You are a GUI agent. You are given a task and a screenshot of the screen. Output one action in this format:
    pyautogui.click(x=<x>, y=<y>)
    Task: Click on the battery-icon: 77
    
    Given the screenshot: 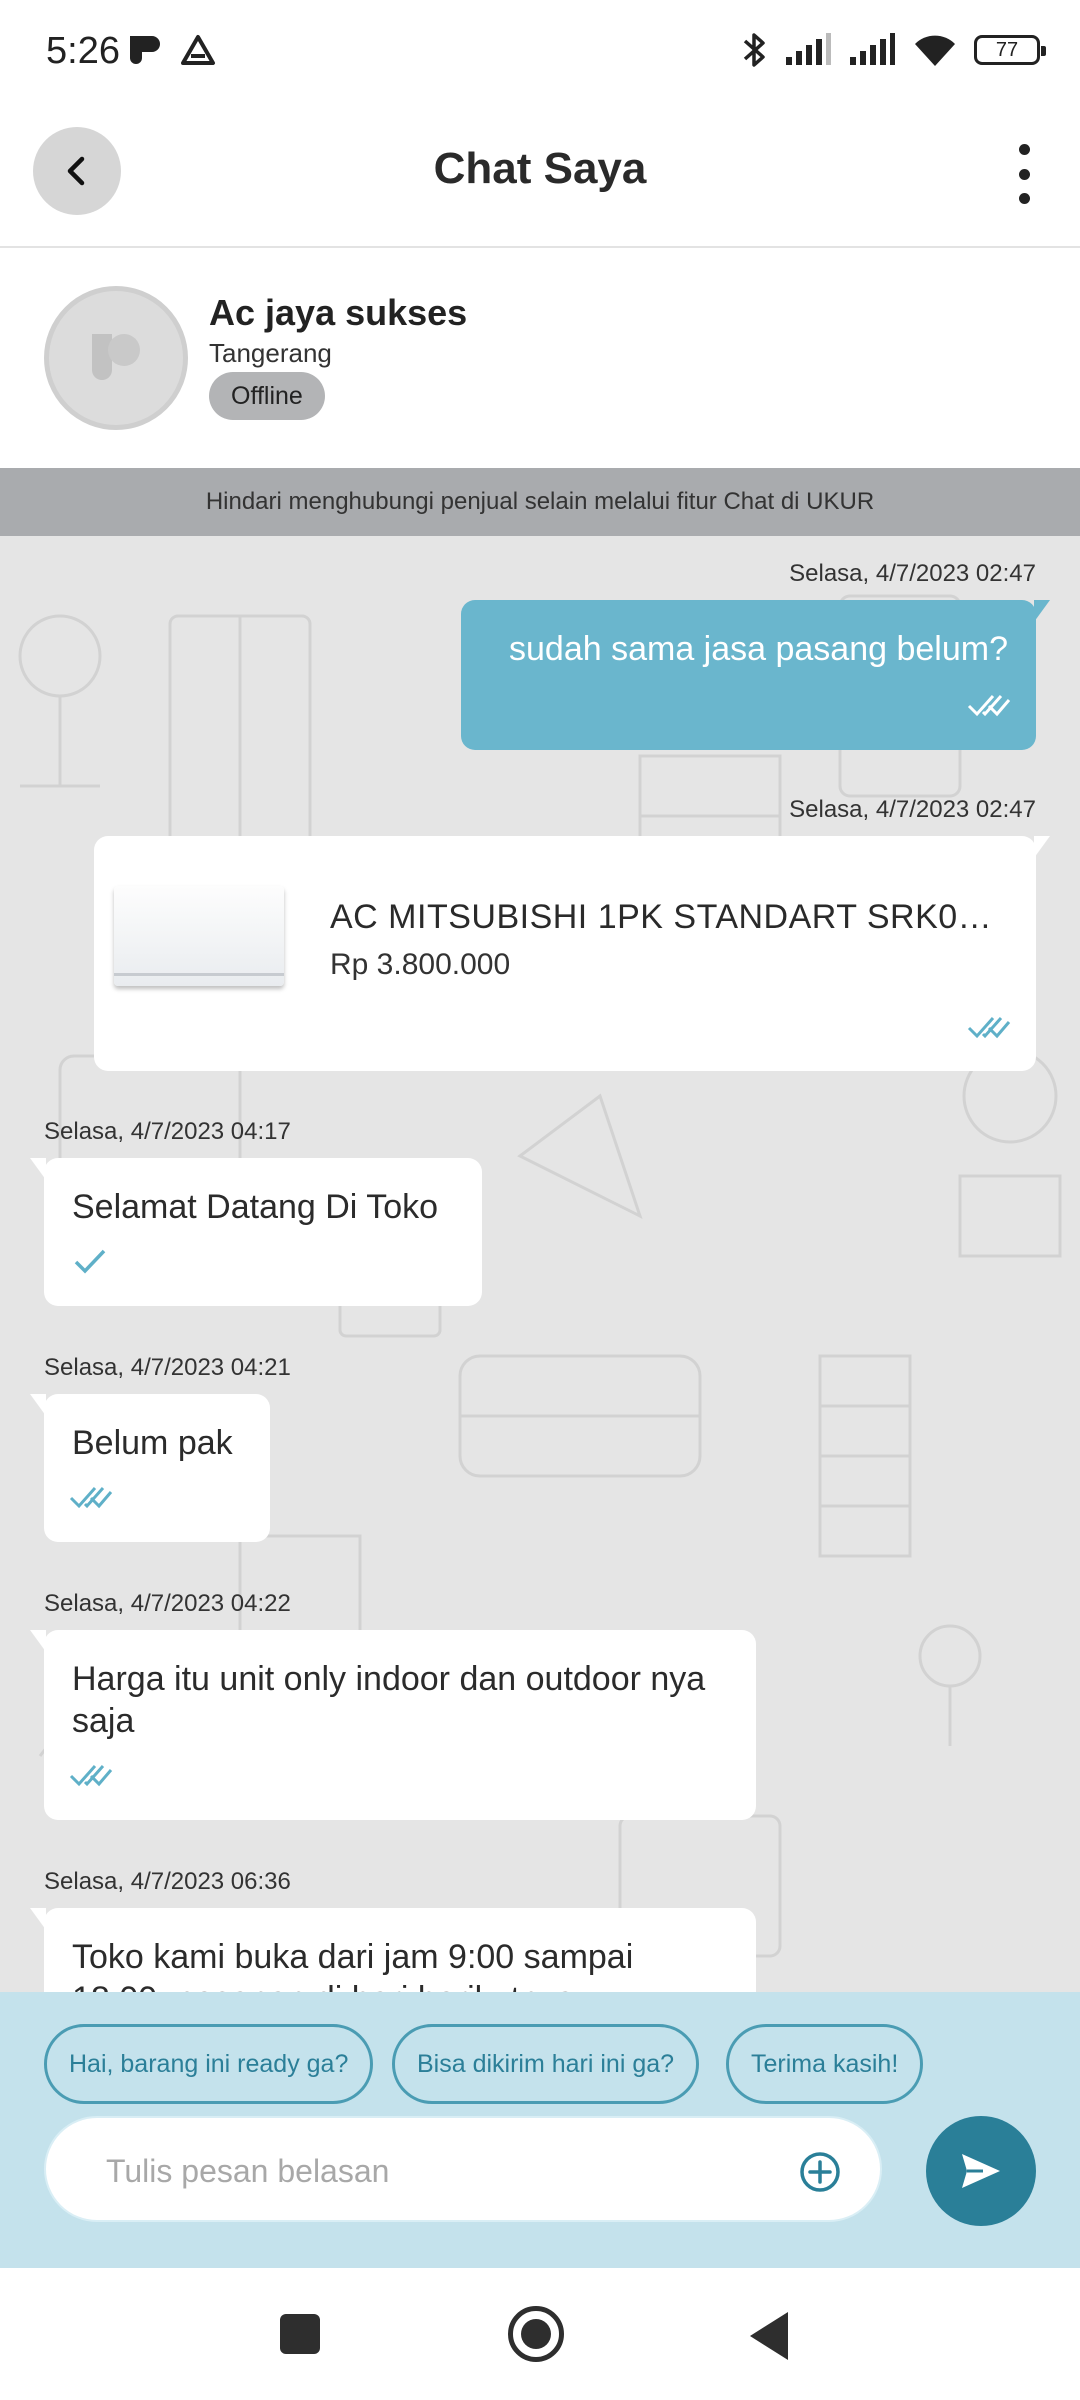 What is the action you would take?
    pyautogui.click(x=1010, y=50)
    